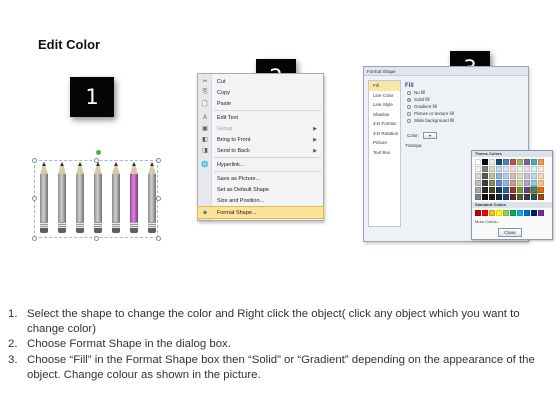 The height and width of the screenshot is (420, 560). What do you see at coordinates (158, 160) in the screenshot?
I see `resize-handle-tr` at bounding box center [158, 160].